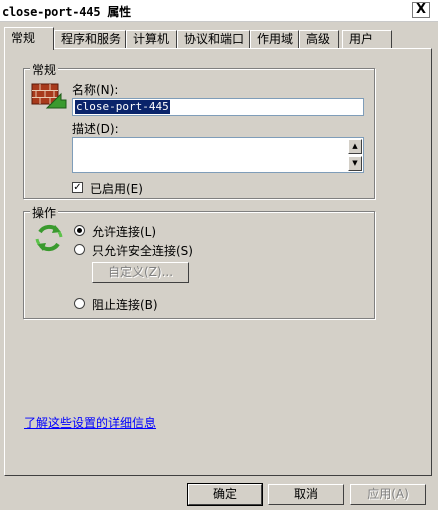  Describe the element at coordinates (49, 238) in the screenshot. I see `refresh-arrows-icon` at that location.